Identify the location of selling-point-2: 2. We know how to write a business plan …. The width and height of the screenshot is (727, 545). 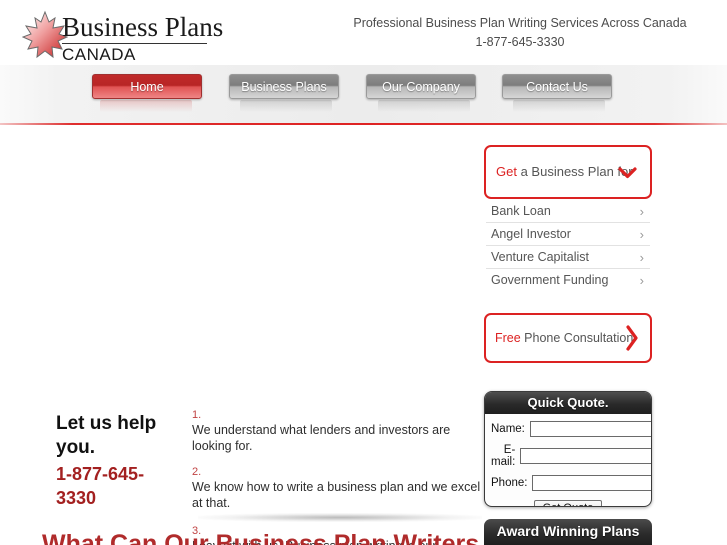
(337, 488).